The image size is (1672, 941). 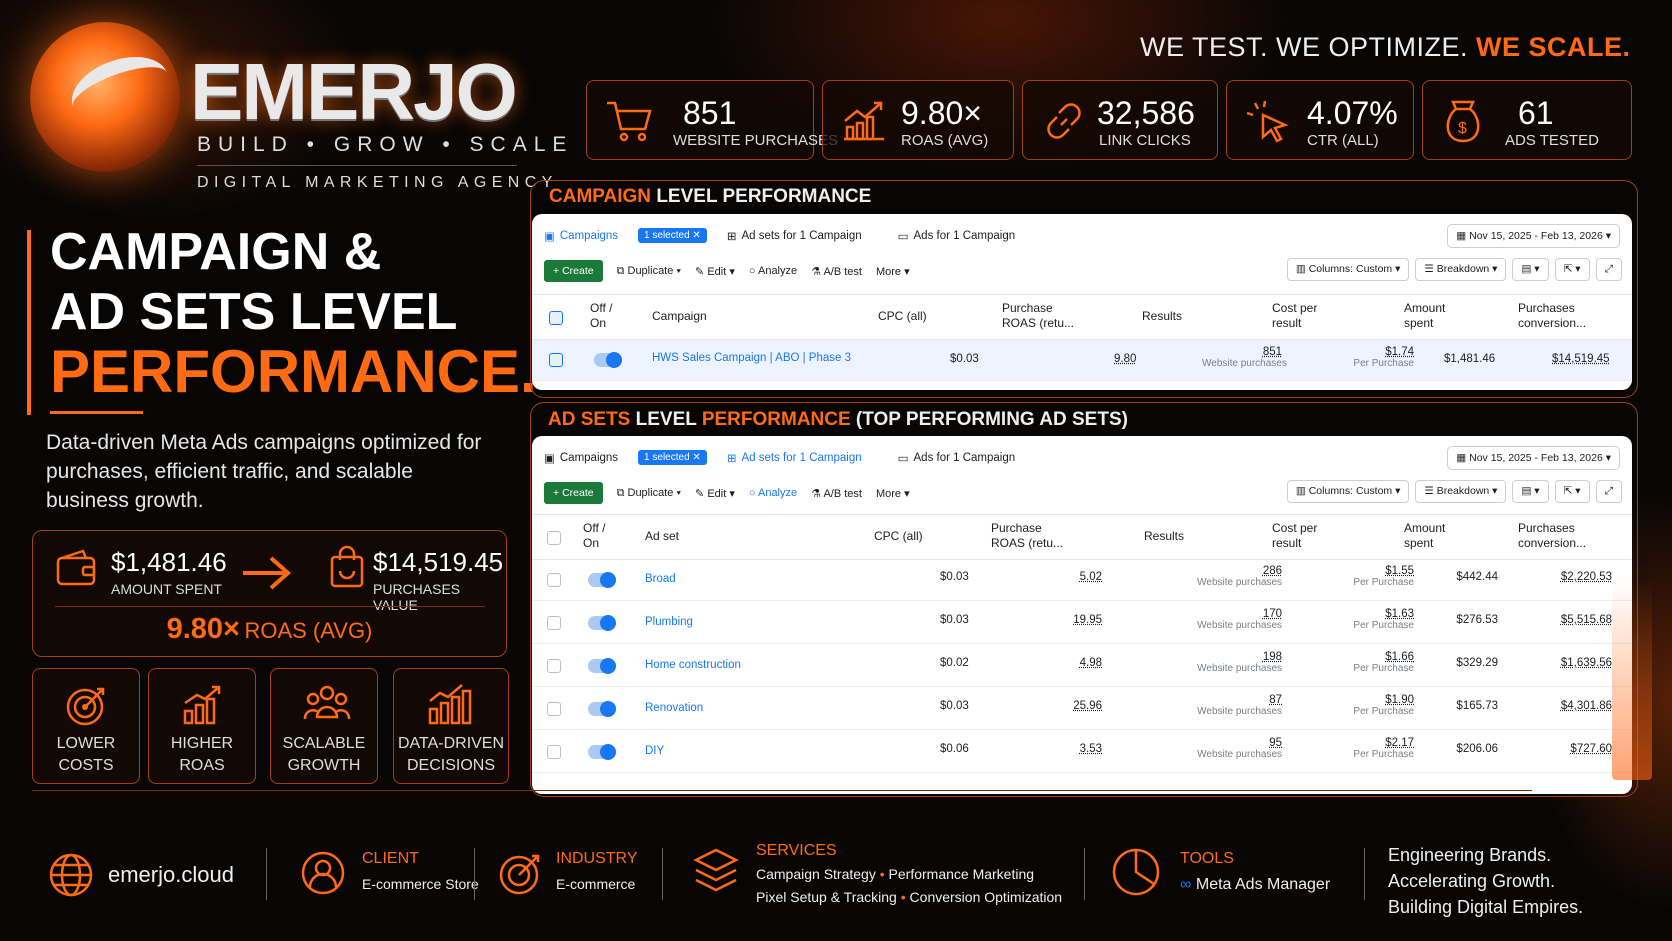 What do you see at coordinates (674, 708) in the screenshot?
I see `adset-name-link: Renovation` at bounding box center [674, 708].